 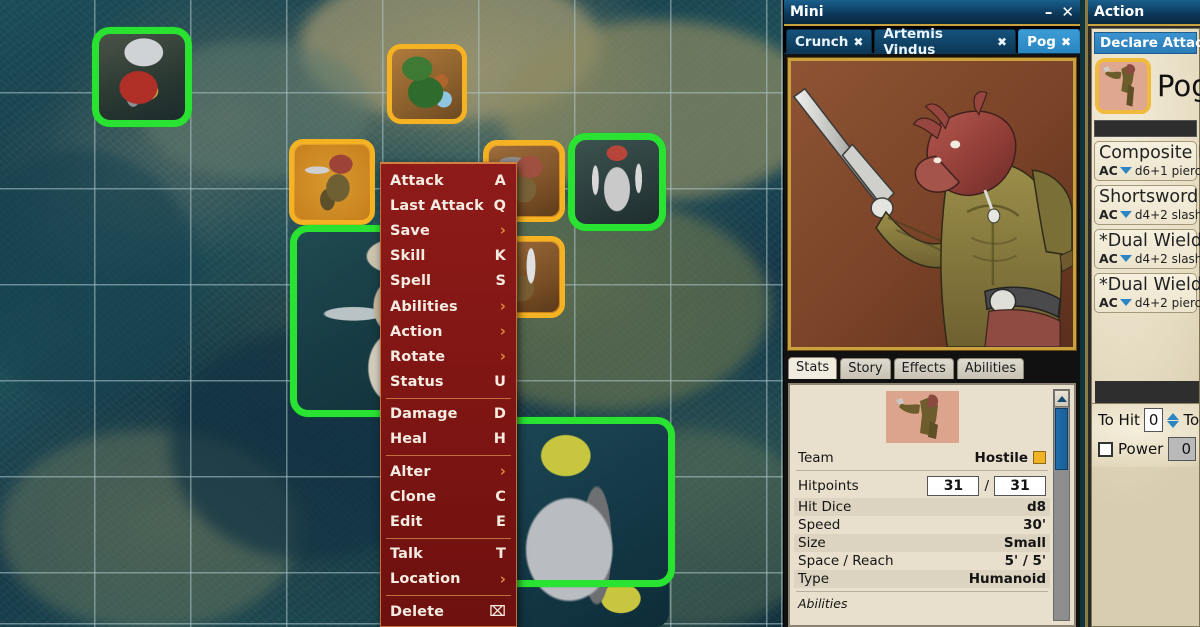 I want to click on lizardfolk-avatar-art, so click(x=1123, y=86).